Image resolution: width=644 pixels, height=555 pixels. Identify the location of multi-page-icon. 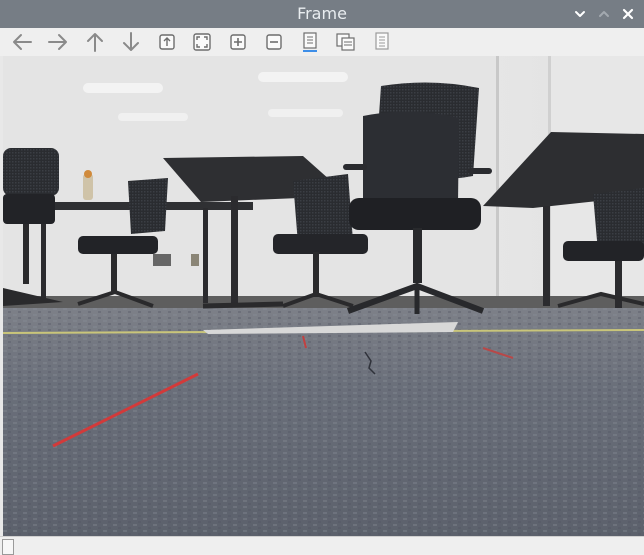
(345, 42).